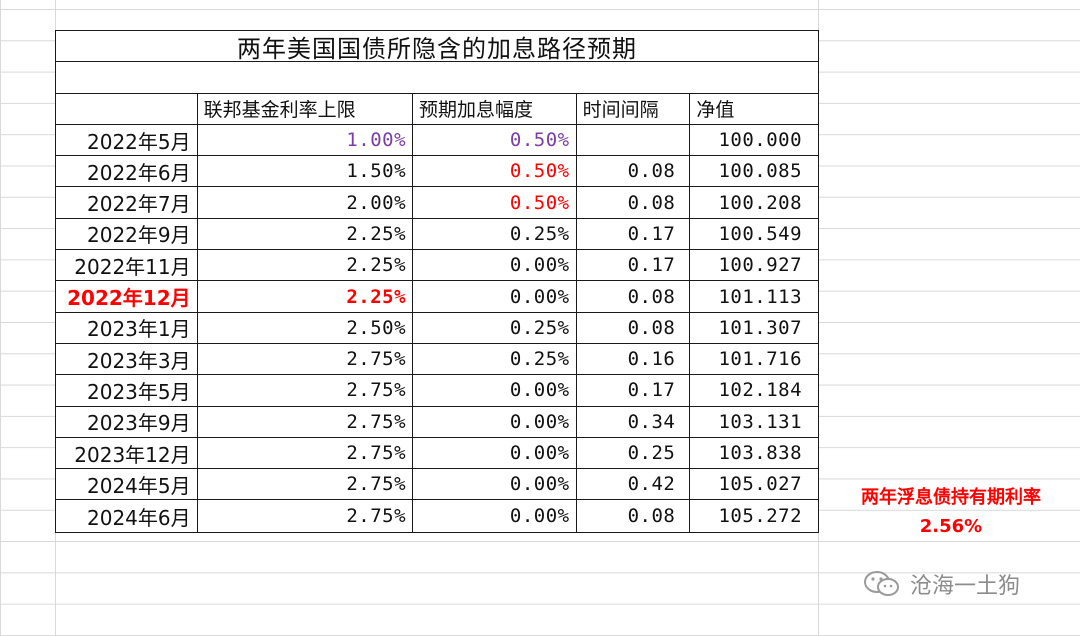 Image resolution: width=1080 pixels, height=636 pixels. What do you see at coordinates (634, 421) in the screenshot?
I see `interval-cell: 0.34` at bounding box center [634, 421].